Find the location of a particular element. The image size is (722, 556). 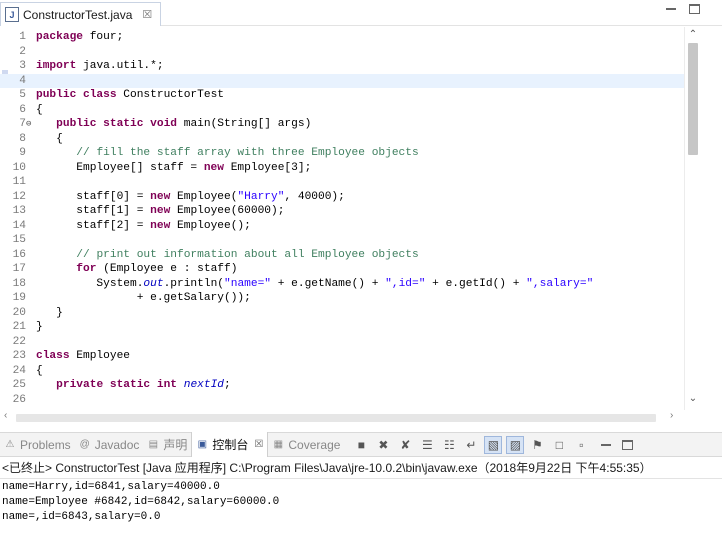

code-line: 25 private static int nextId; is located at coordinates (342, 385).